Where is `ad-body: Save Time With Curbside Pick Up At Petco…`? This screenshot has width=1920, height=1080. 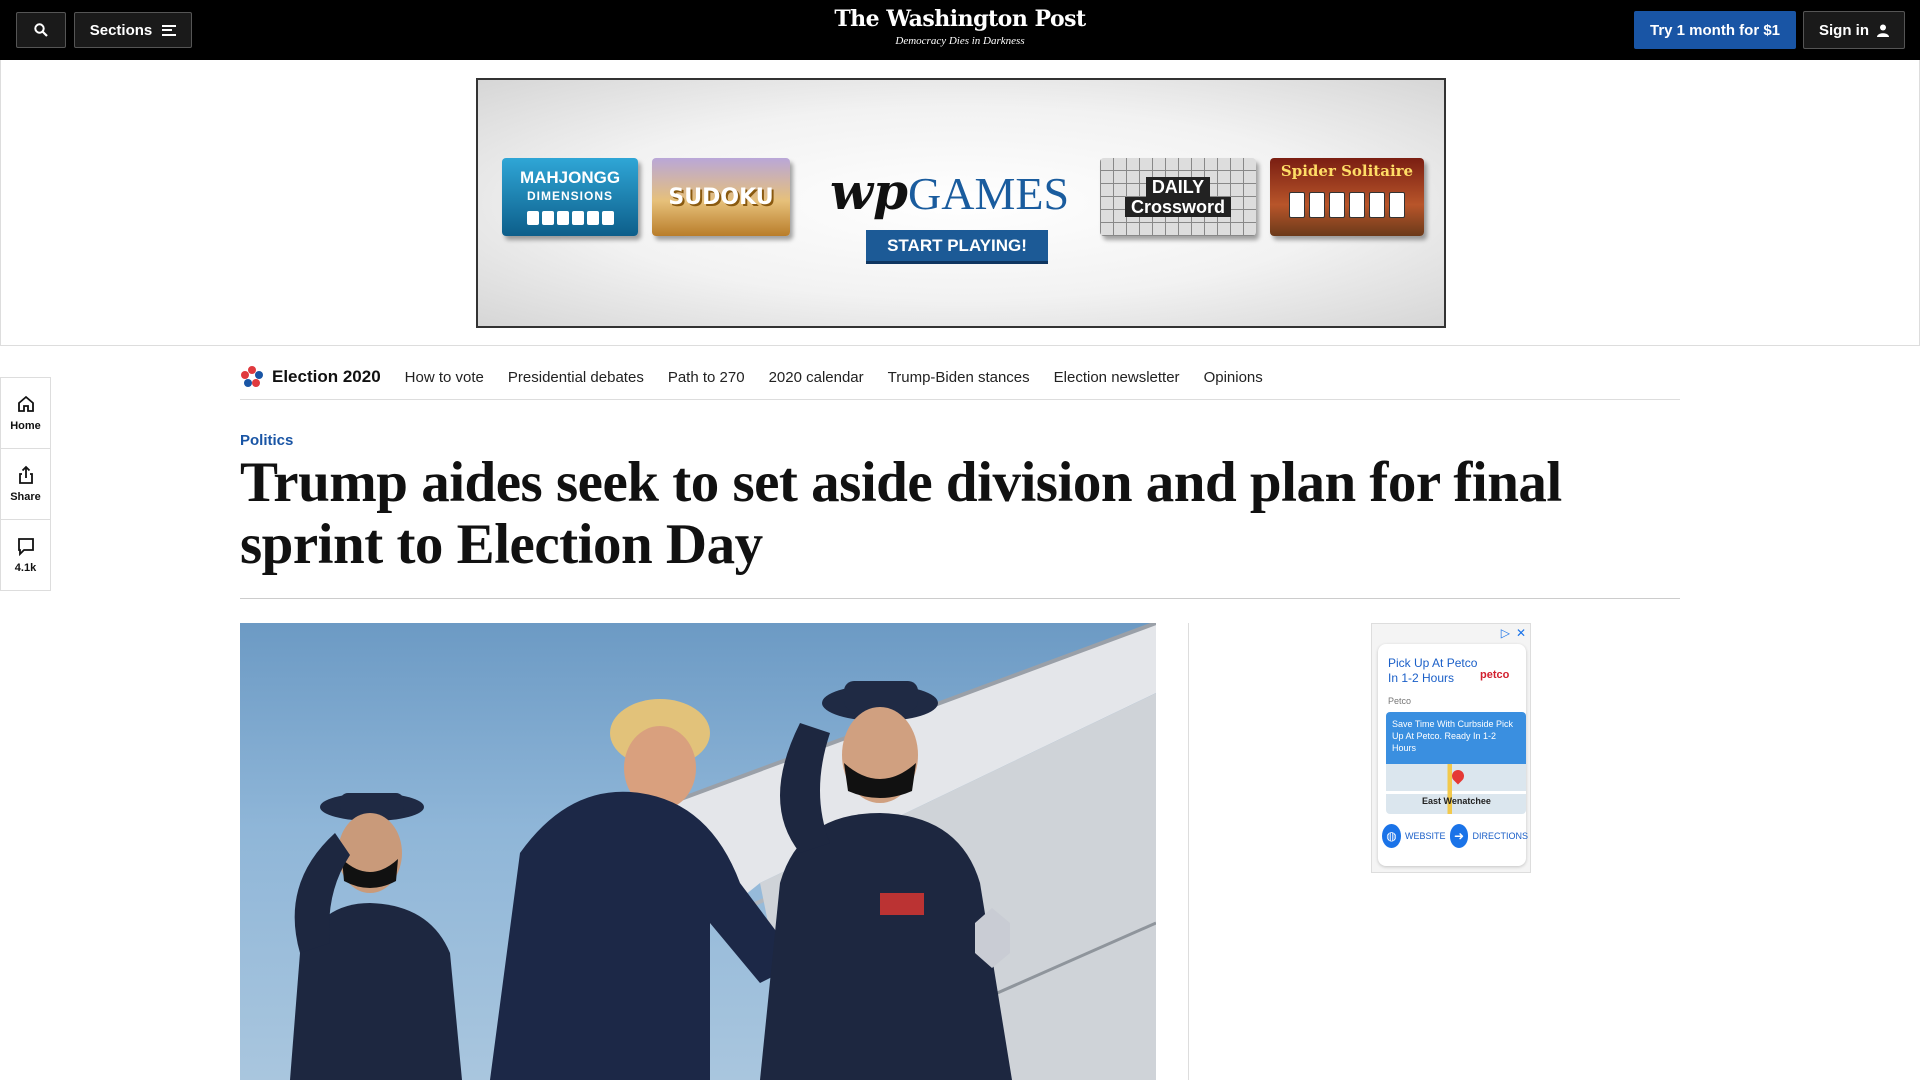 ad-body: Save Time With Curbside Pick Up At Petco… is located at coordinates (1456, 738).